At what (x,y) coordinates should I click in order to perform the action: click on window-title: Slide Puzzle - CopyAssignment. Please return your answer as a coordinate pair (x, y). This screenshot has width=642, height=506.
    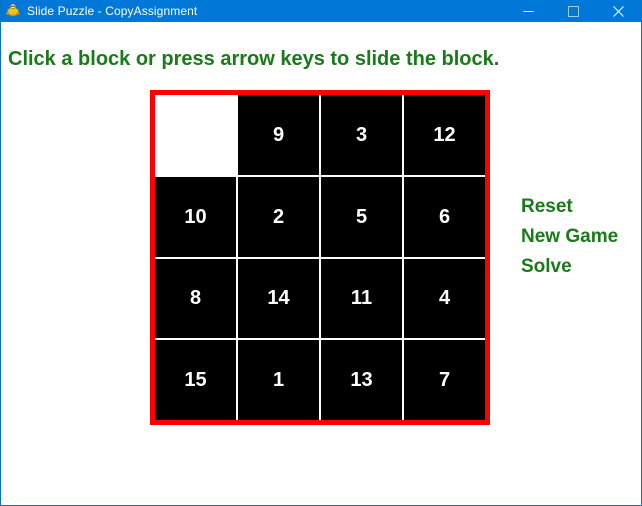
    Looking at the image, I should click on (112, 11).